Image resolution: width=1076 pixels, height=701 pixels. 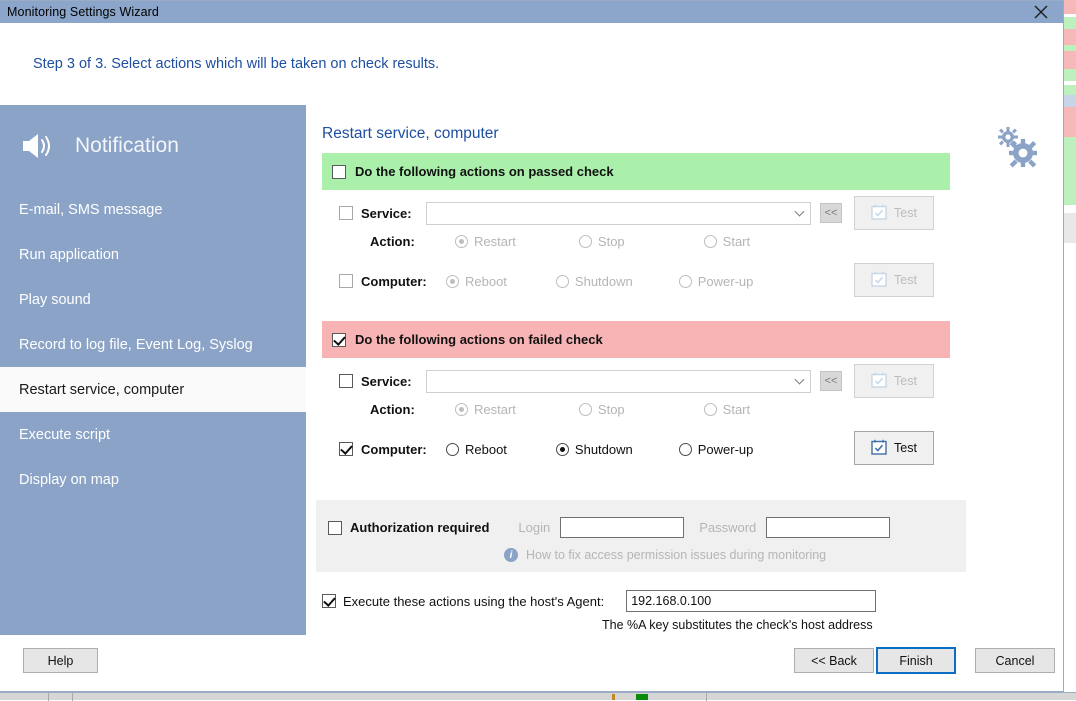 What do you see at coordinates (83, 12) in the screenshot?
I see `window-title: Monitoring Settings Wizard` at bounding box center [83, 12].